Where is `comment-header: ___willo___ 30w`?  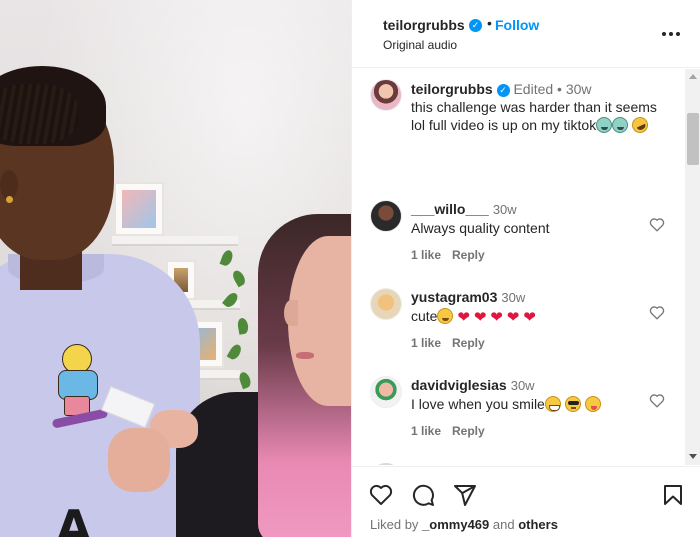 comment-header: ___willo___ 30w is located at coordinates (464, 209).